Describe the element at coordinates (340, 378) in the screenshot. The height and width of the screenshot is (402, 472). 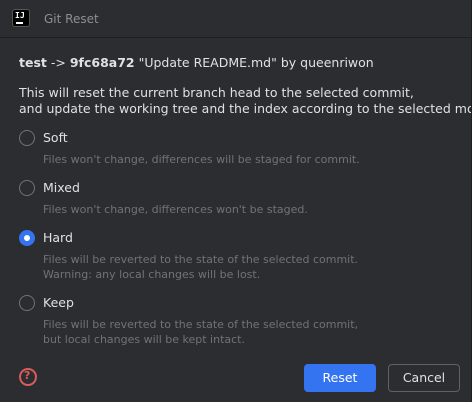
I see `reset-button: Reset` at that location.